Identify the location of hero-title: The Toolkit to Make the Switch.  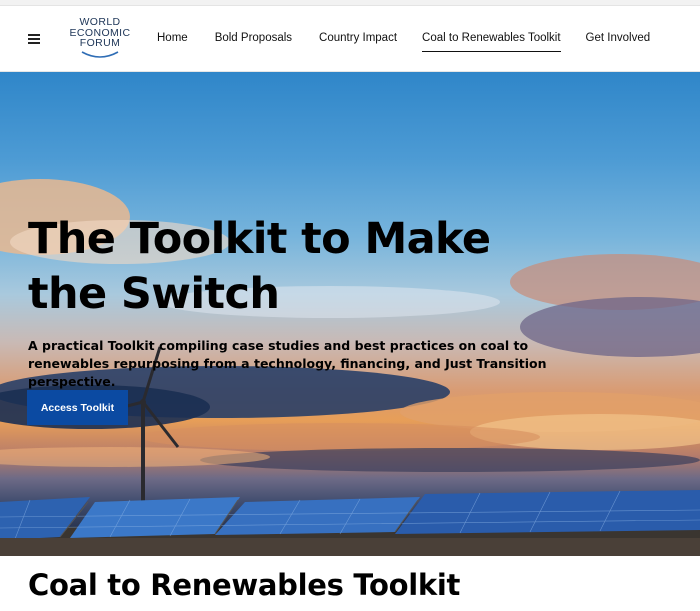
(259, 266).